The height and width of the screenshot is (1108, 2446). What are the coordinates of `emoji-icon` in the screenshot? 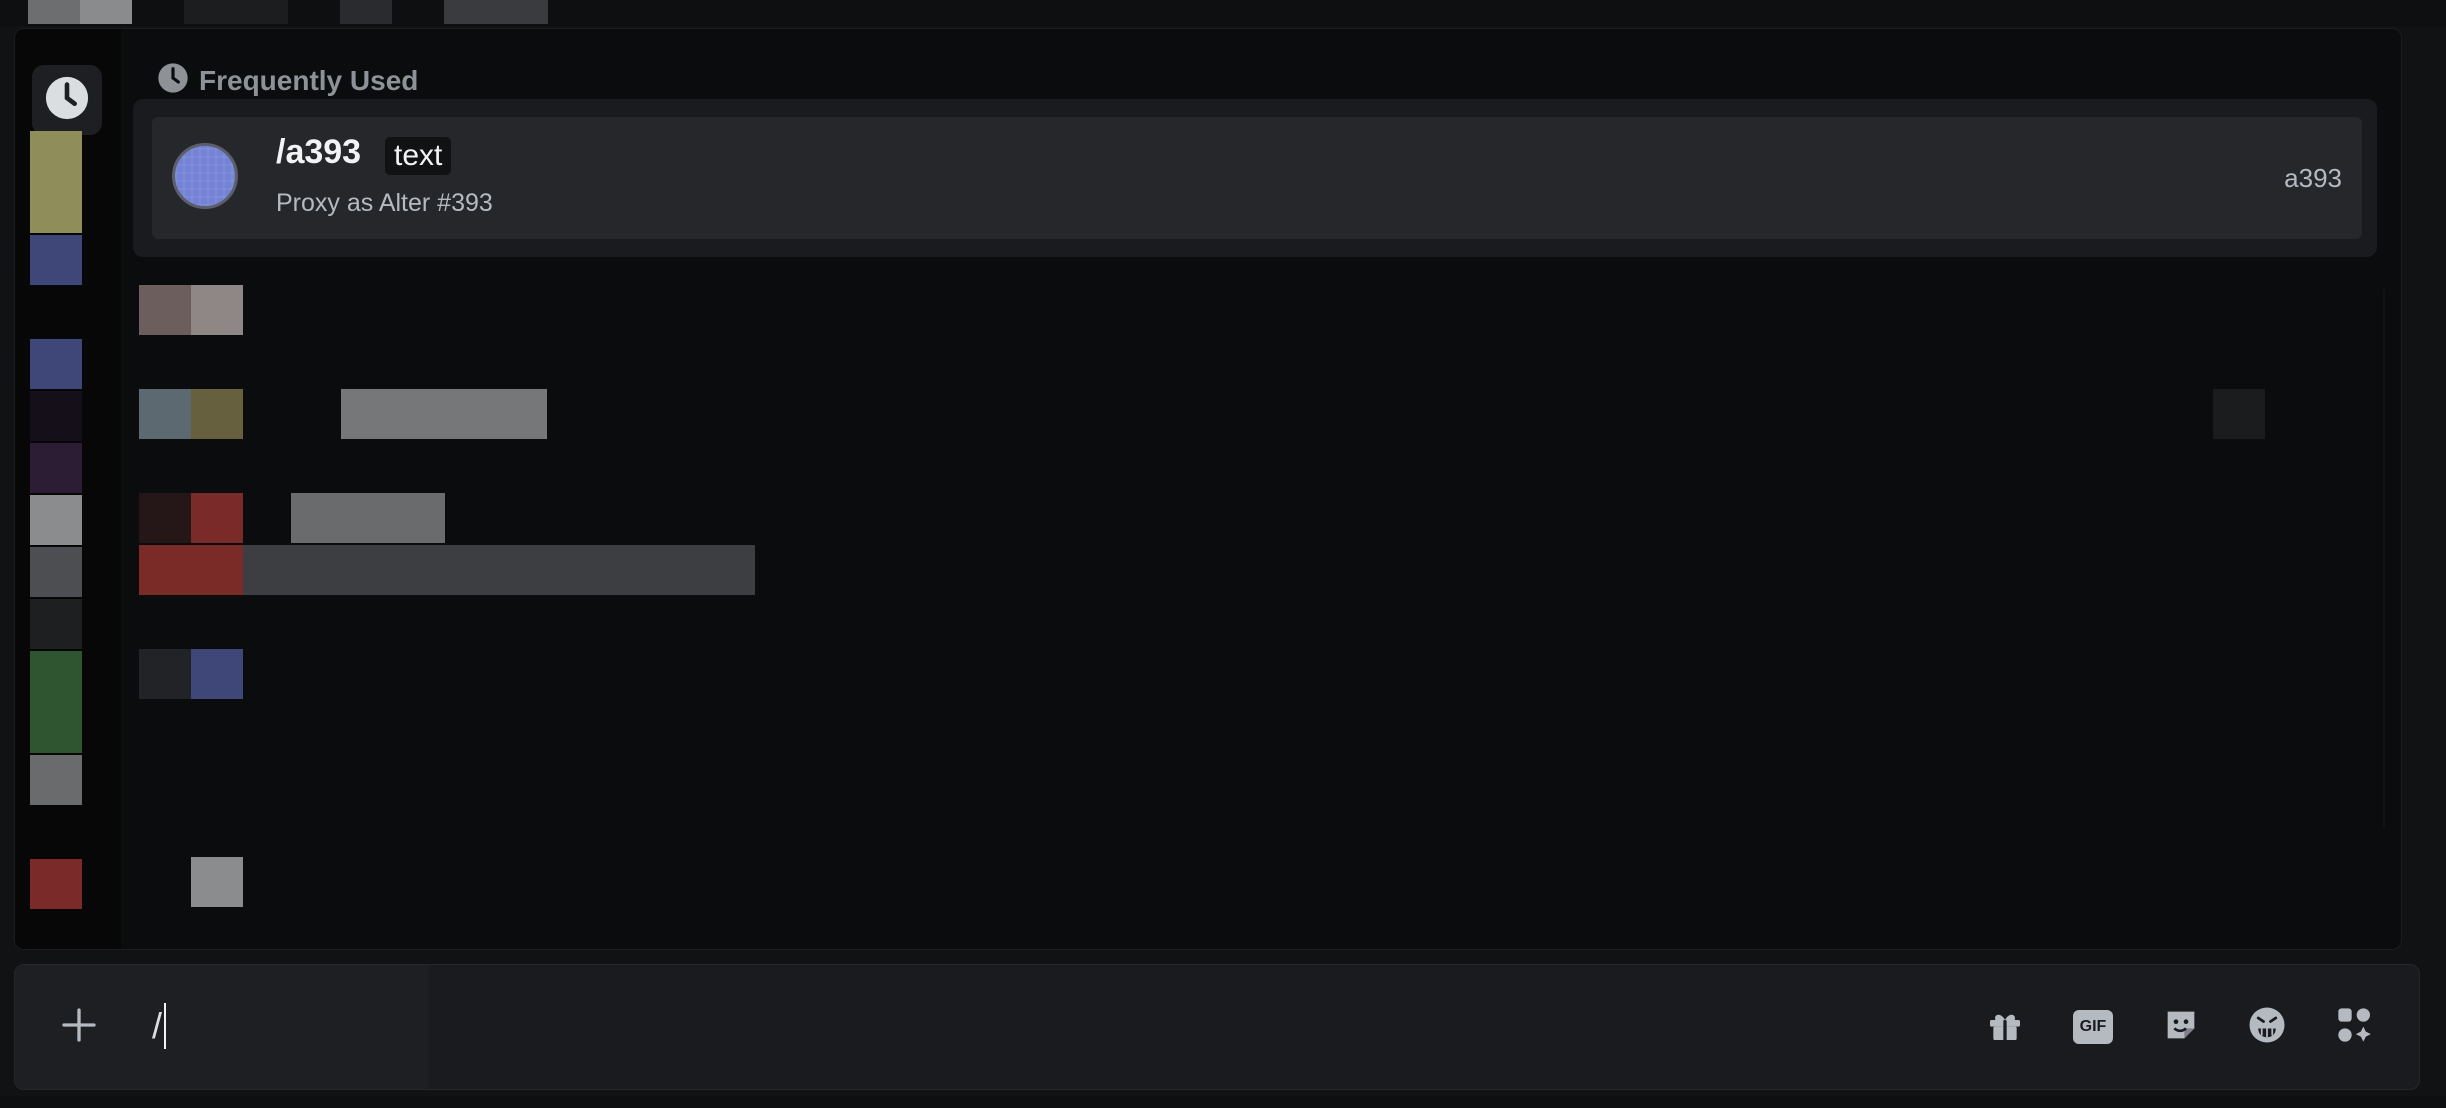 It's located at (2267, 1027).